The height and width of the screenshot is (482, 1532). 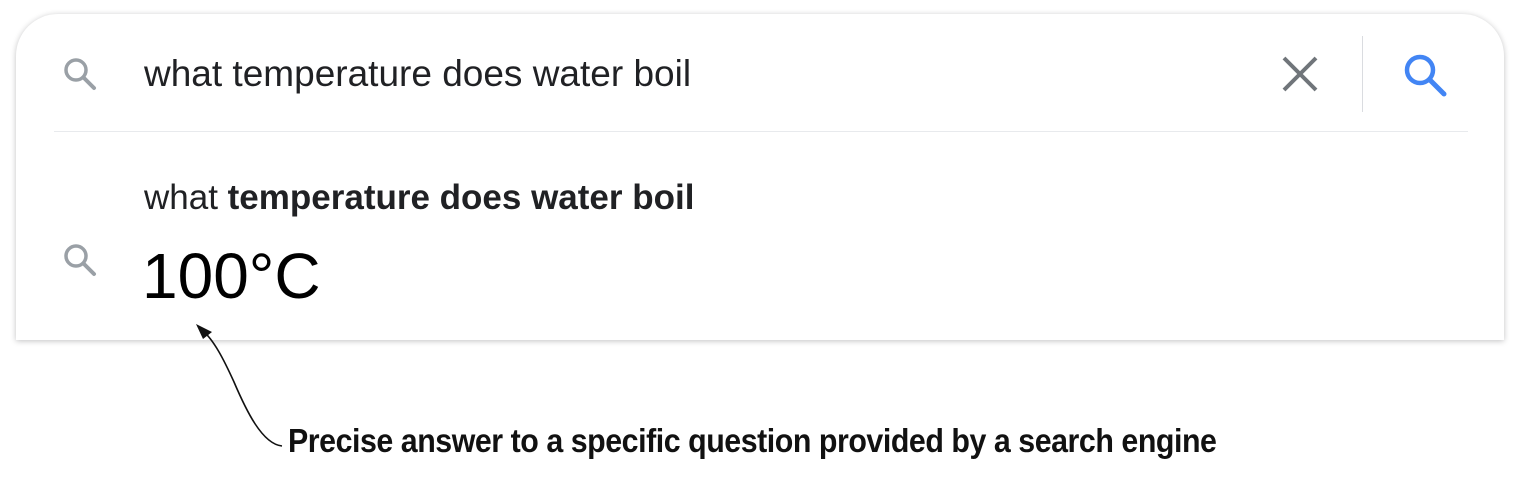 I want to click on suggestion-prefix: what, so click(x=186, y=197).